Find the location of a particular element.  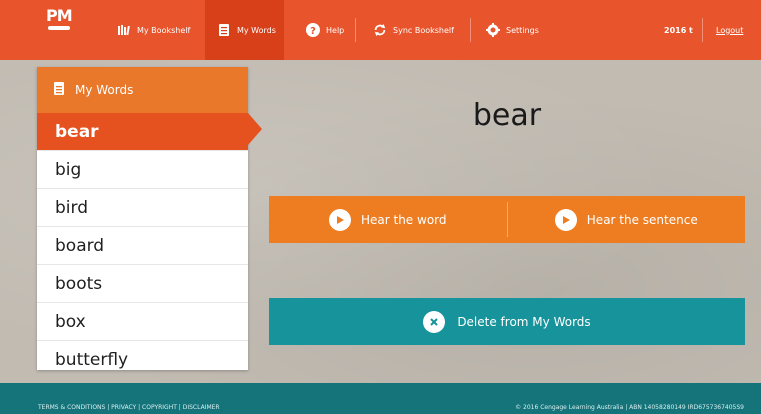

help-icon: ? is located at coordinates (313, 30).